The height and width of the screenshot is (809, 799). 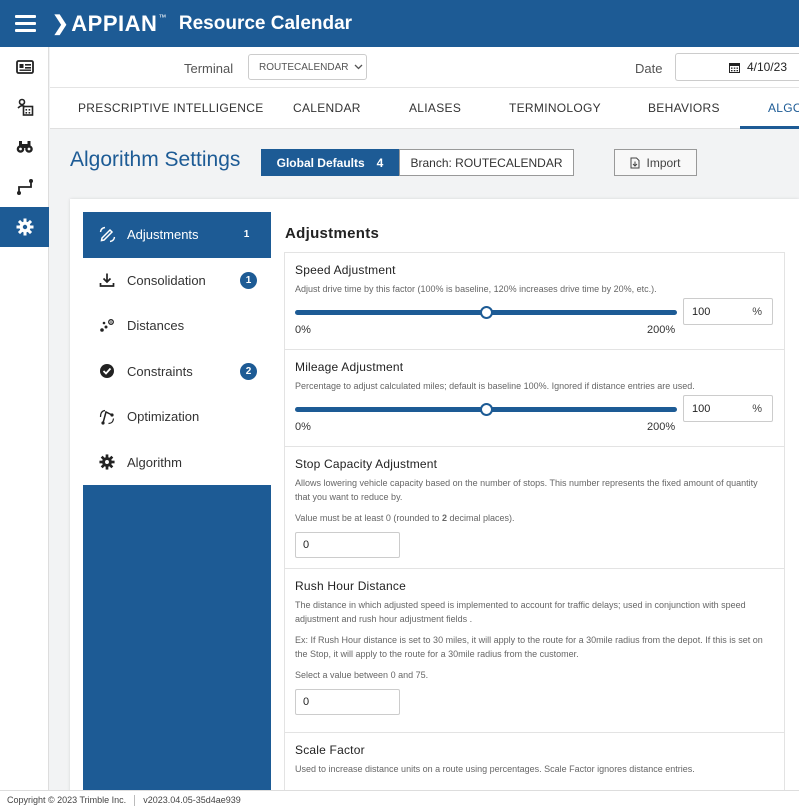 I want to click on scatter-points-icon, so click(x=107, y=326).